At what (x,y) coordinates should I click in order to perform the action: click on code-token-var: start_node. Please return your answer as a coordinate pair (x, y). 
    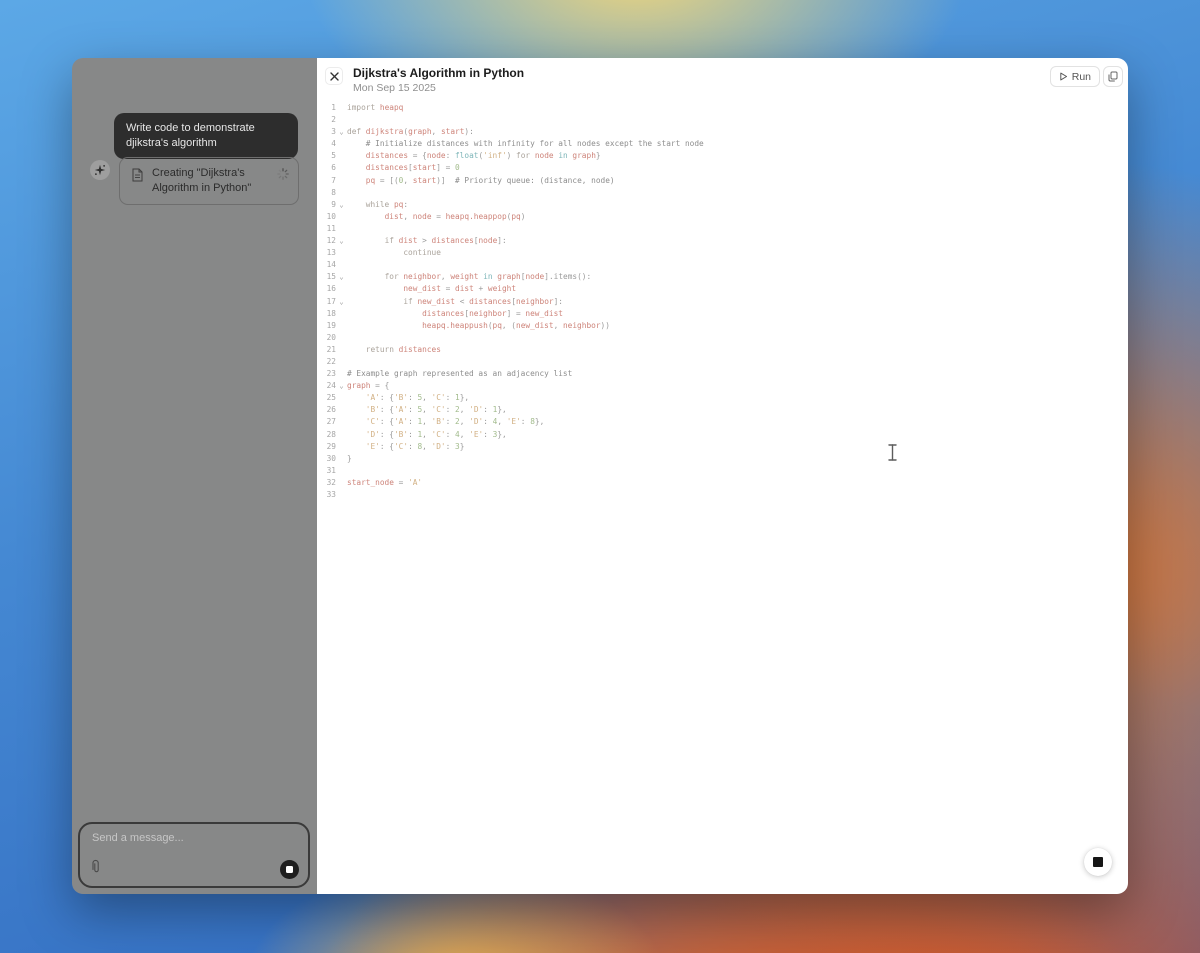
    Looking at the image, I should click on (370, 482).